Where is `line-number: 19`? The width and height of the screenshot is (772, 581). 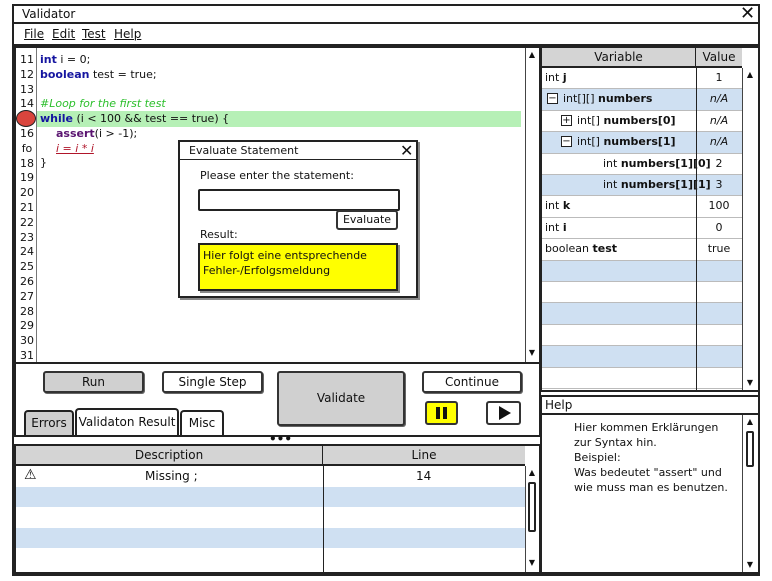 line-number: 19 is located at coordinates (27, 177).